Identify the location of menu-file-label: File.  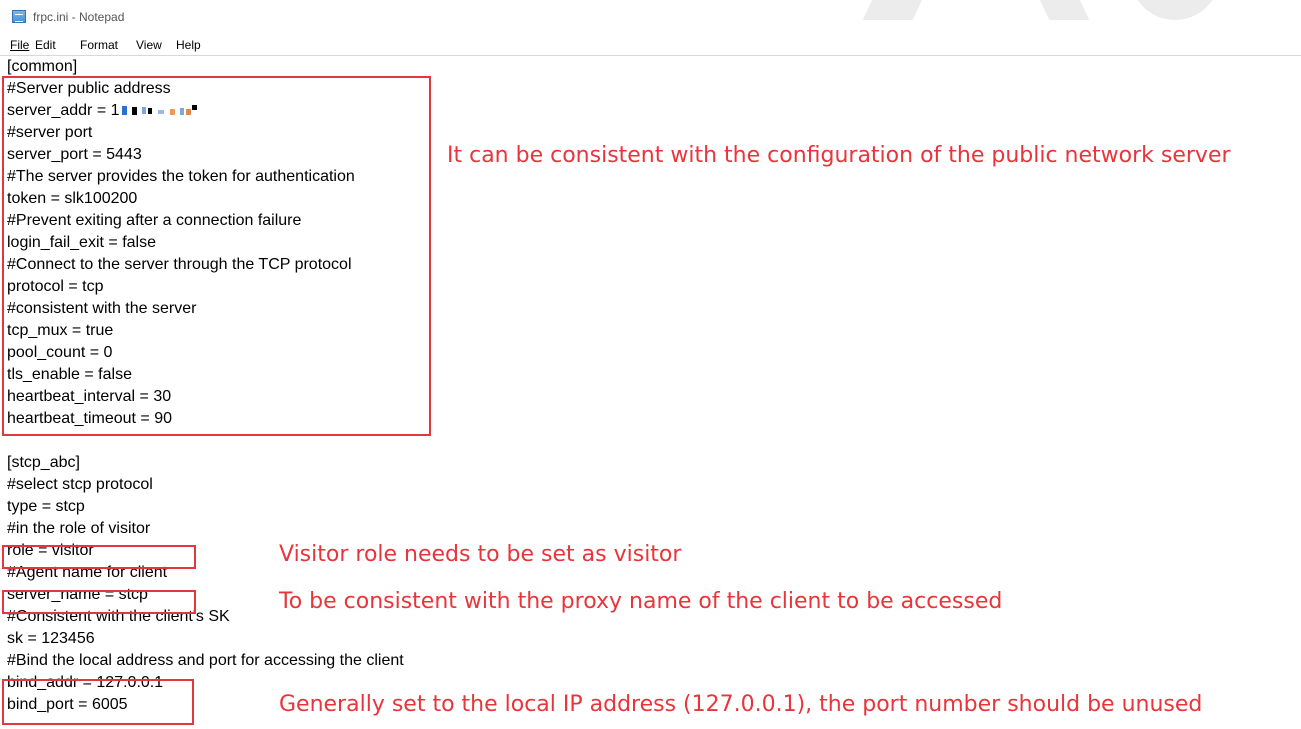
(20, 45).